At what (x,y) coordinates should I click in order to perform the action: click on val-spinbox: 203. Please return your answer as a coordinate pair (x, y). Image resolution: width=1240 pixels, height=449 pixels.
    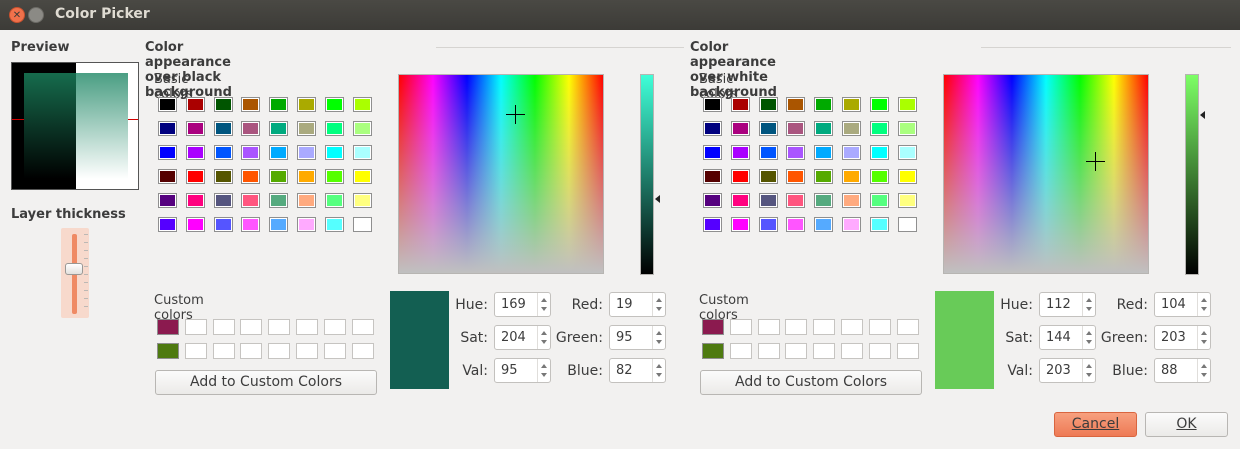
    Looking at the image, I should click on (1067, 370).